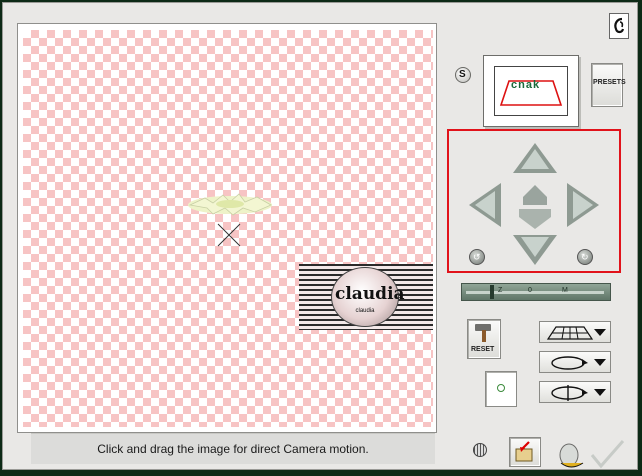 This screenshot has width=642, height=476. I want to click on perspective-grid-dropdown, so click(575, 332).